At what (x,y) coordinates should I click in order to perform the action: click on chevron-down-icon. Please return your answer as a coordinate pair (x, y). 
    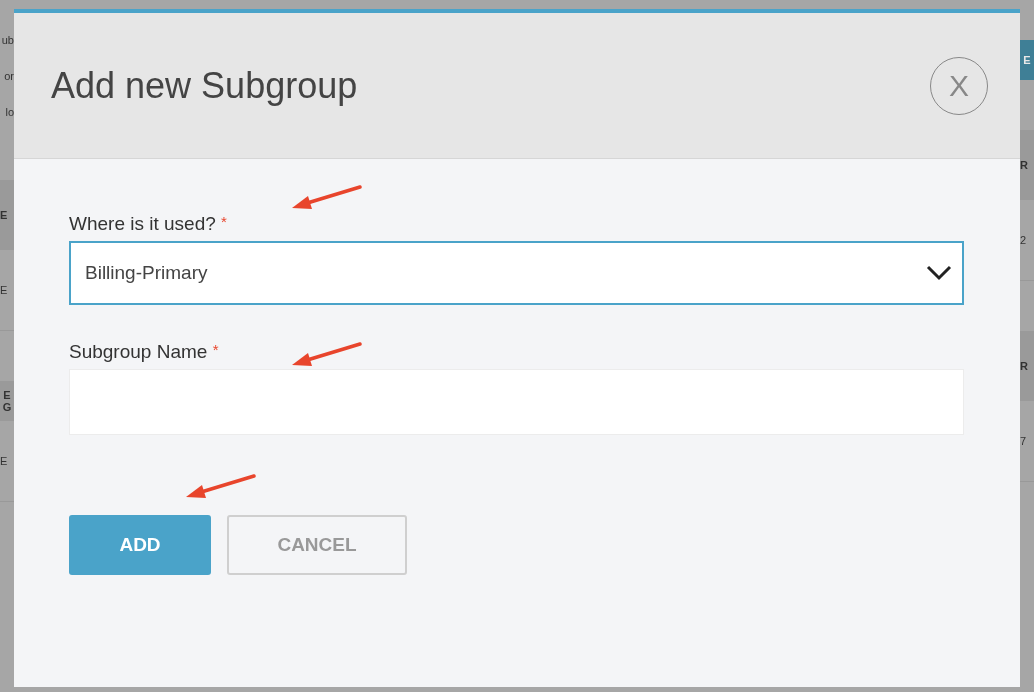
    Looking at the image, I should click on (939, 273).